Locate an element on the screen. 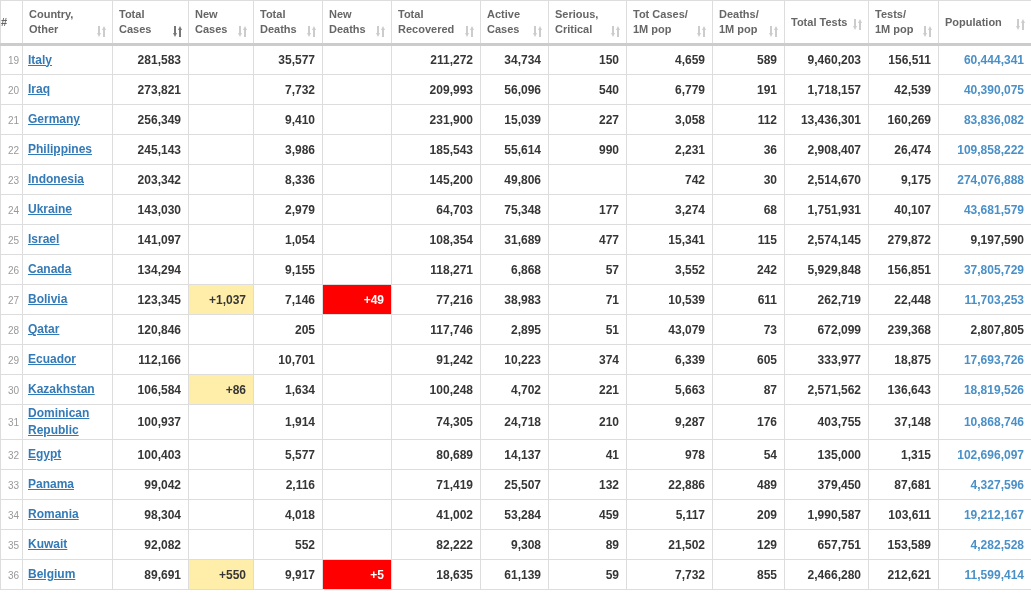 The width and height of the screenshot is (1031, 604). number-value: 100,403 is located at coordinates (159, 454).